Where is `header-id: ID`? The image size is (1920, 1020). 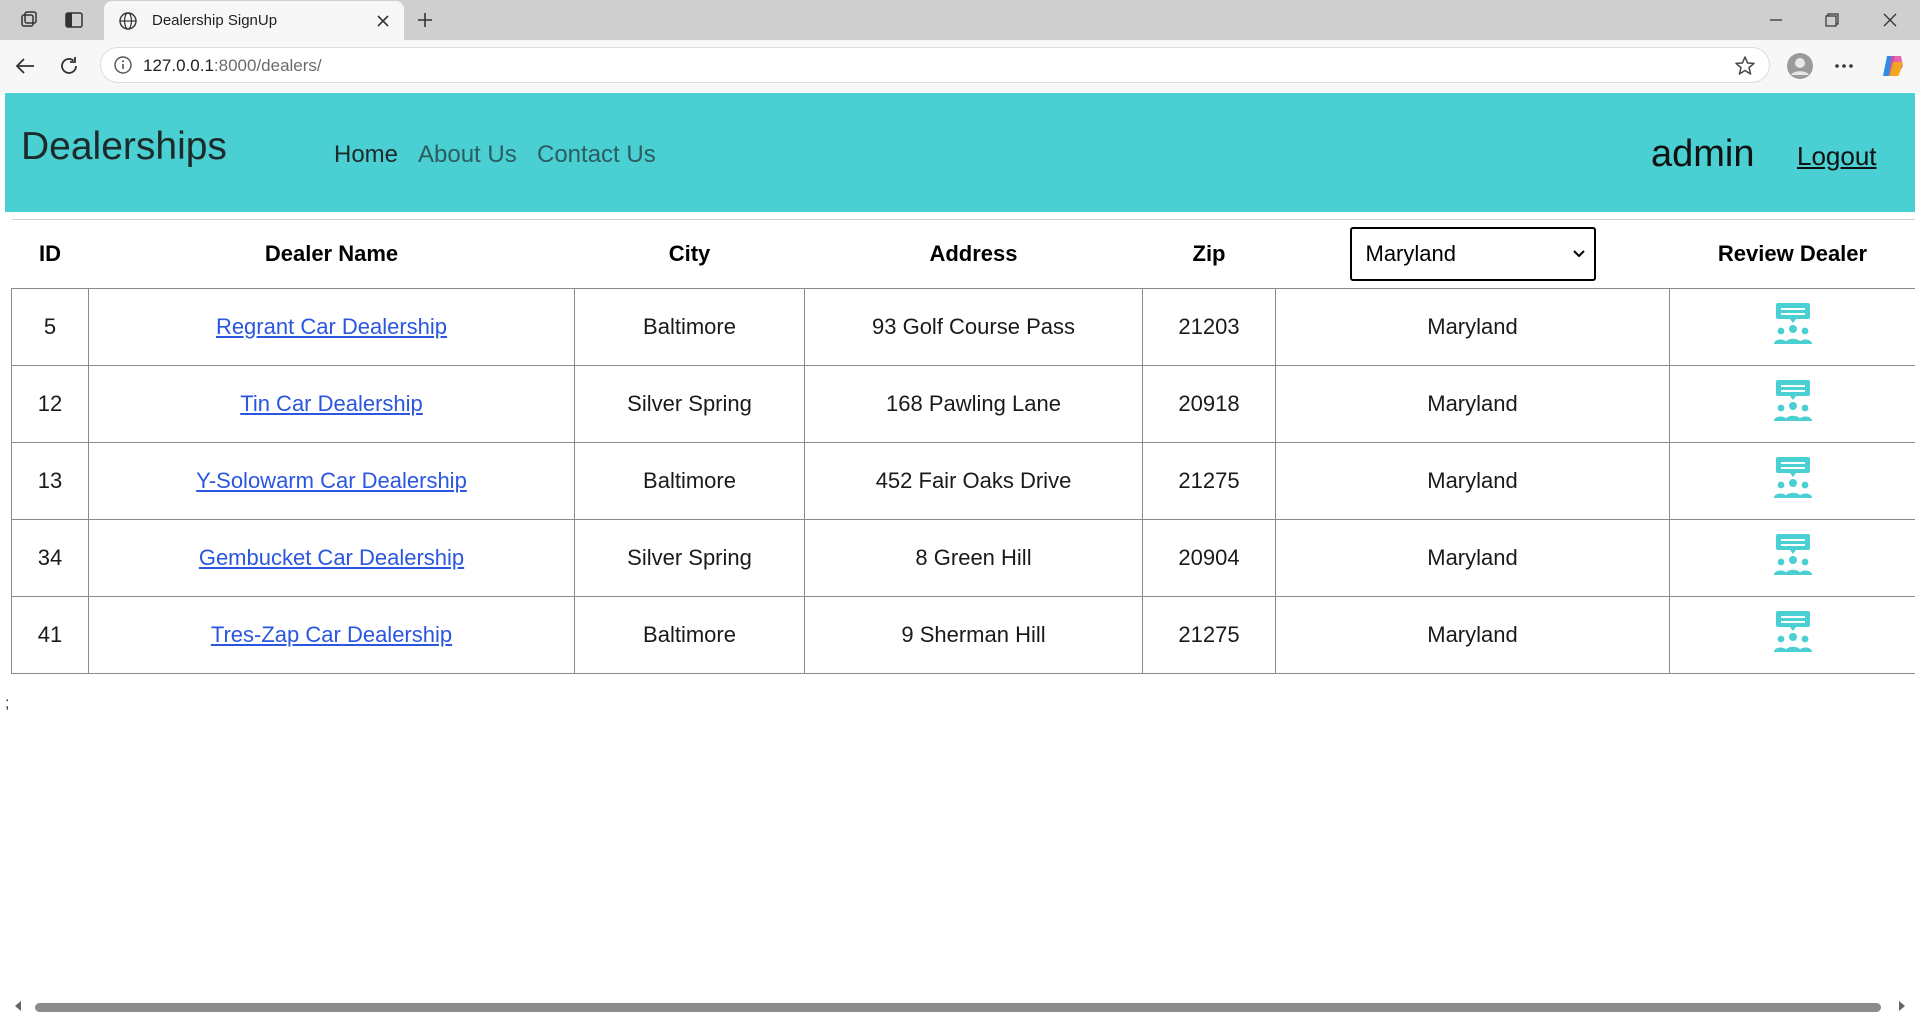 header-id: ID is located at coordinates (50, 254).